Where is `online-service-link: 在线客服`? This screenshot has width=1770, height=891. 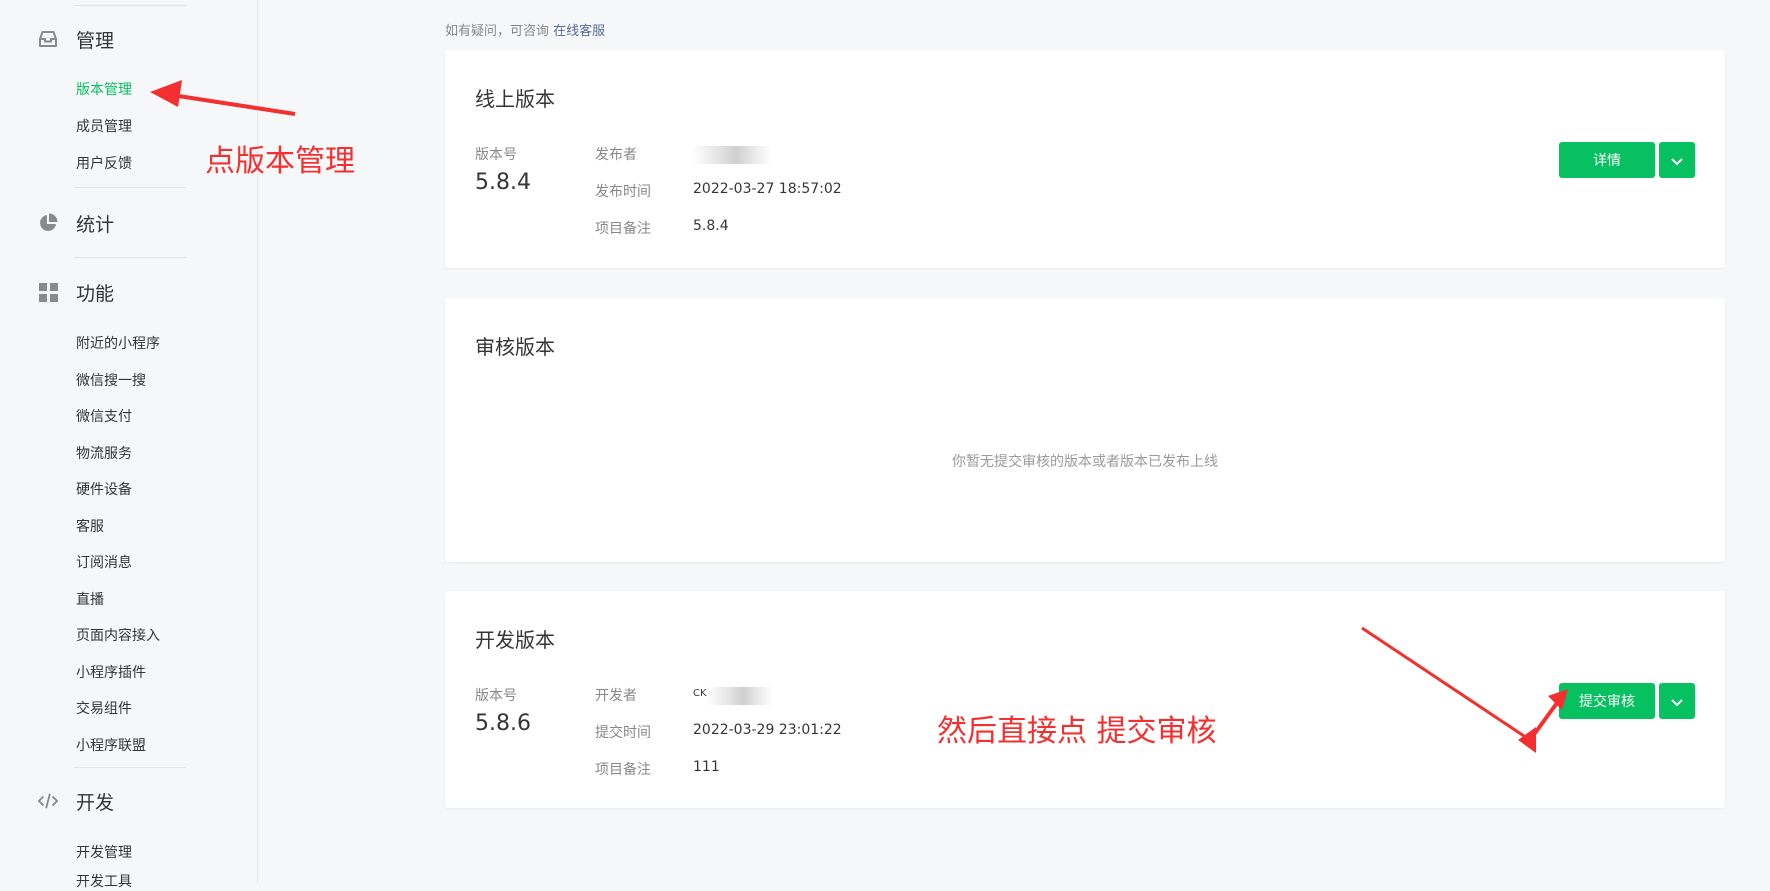
online-service-link: 在线客服 is located at coordinates (579, 31).